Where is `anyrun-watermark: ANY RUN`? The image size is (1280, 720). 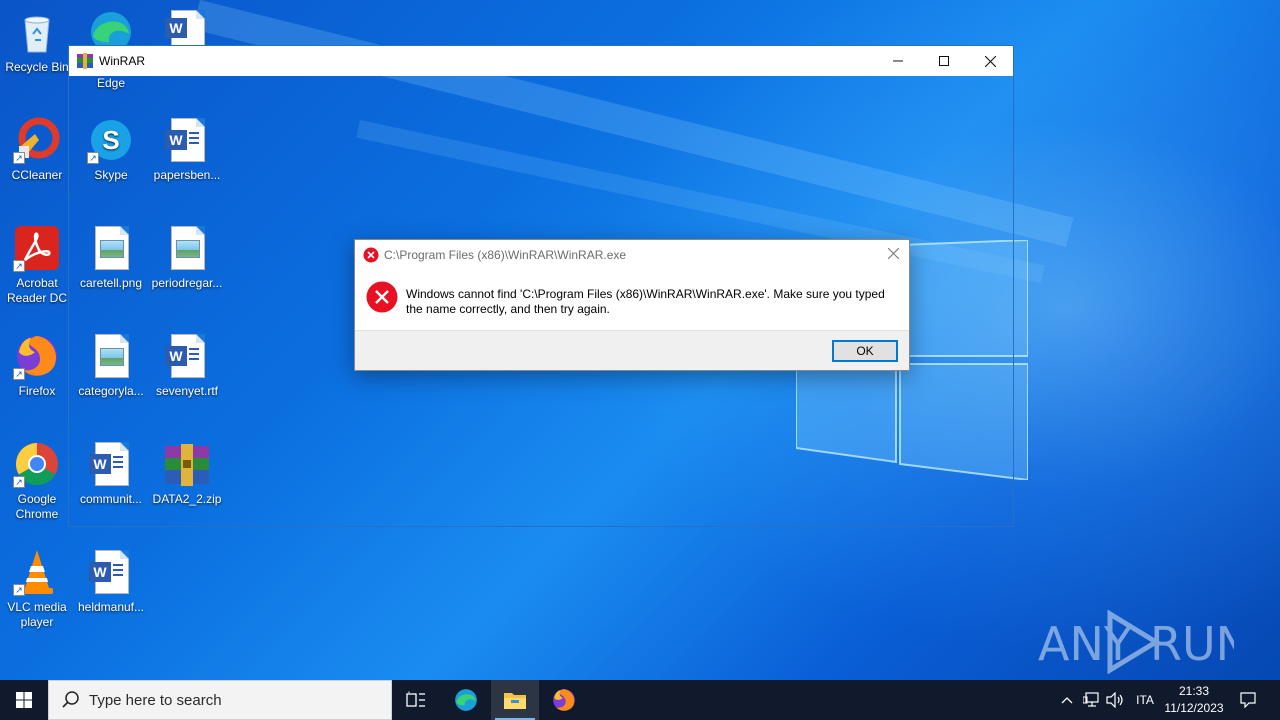
anyrun-watermark: ANY RUN is located at coordinates (1144, 641).